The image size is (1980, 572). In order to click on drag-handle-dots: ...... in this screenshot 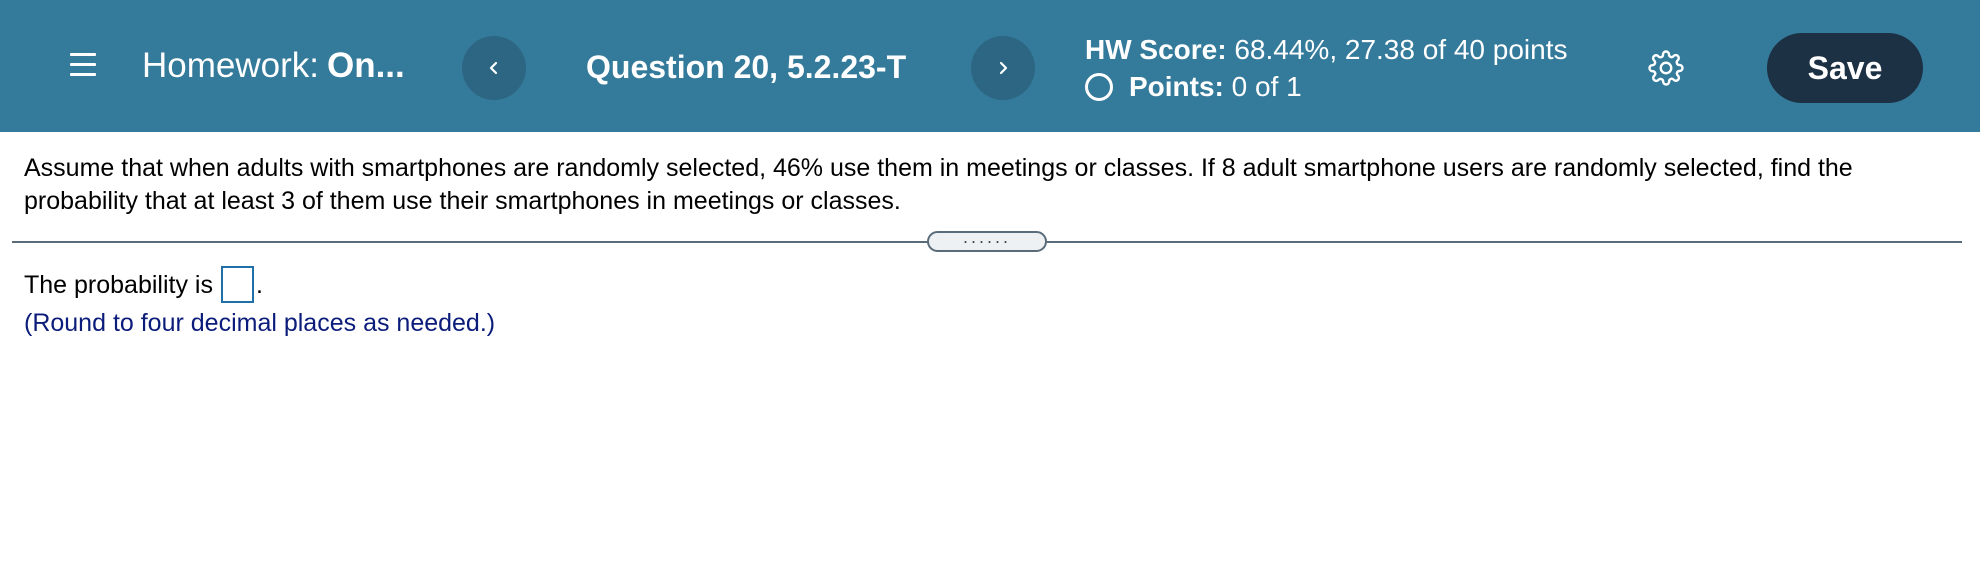, I will do `click(986, 237)`.